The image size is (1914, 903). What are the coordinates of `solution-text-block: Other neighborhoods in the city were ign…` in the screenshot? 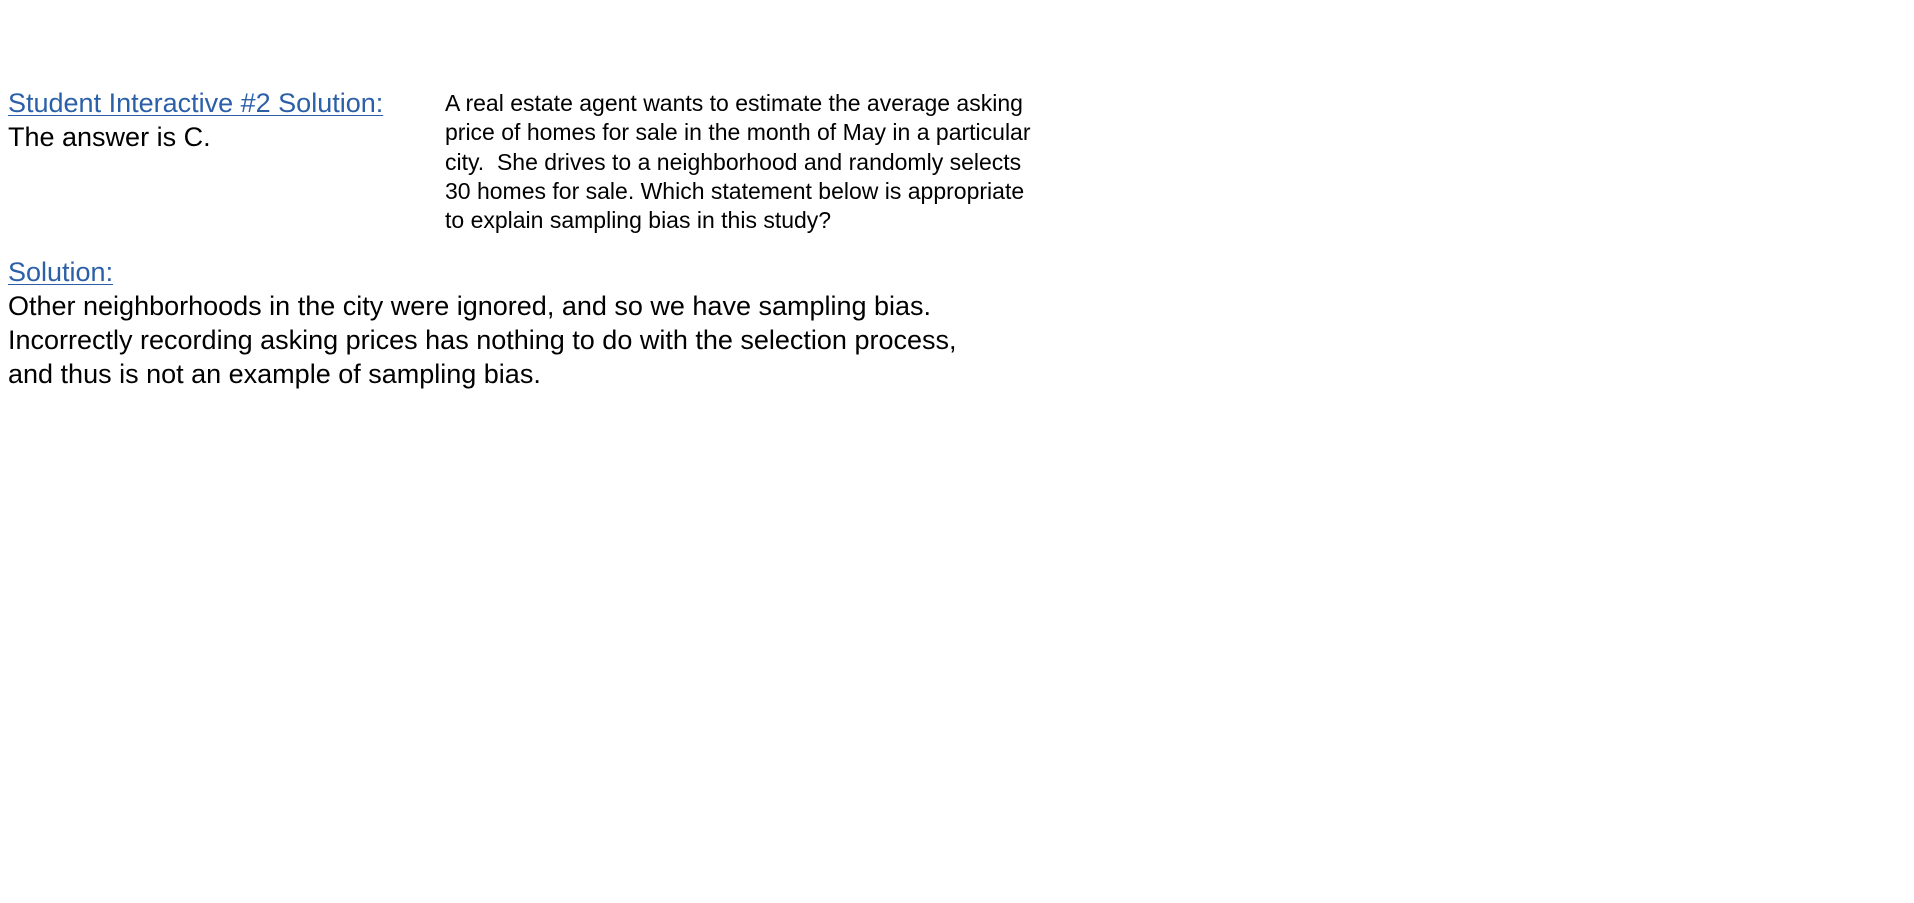 It's located at (482, 340).